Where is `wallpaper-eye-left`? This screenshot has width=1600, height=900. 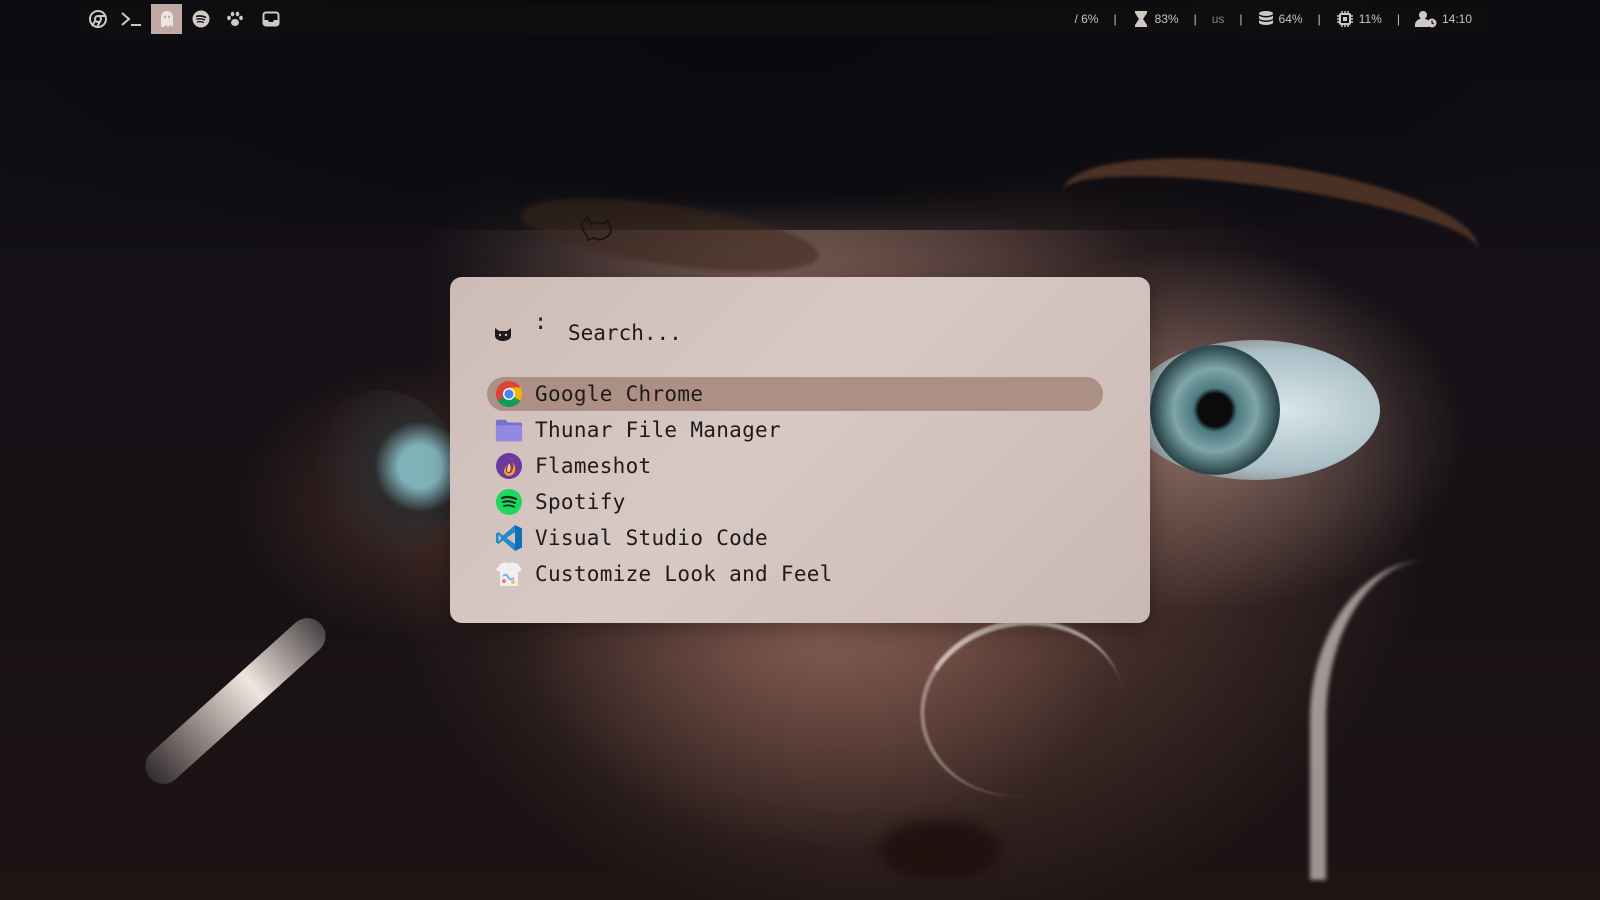 wallpaper-eye-left is located at coordinates (380, 475).